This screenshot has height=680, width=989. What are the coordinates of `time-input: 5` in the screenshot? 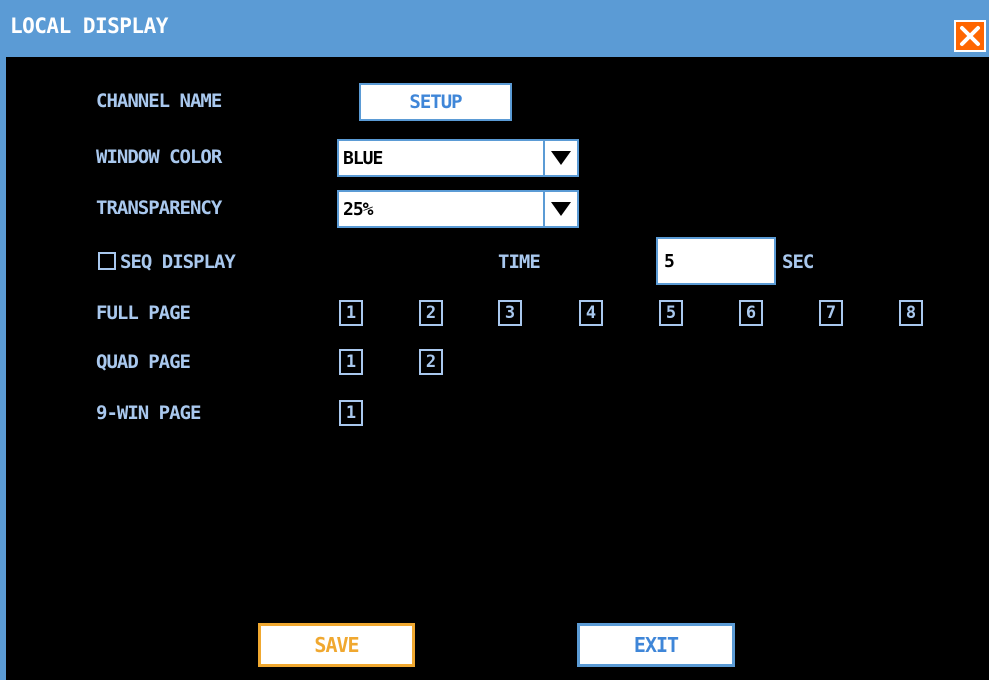 It's located at (716, 261).